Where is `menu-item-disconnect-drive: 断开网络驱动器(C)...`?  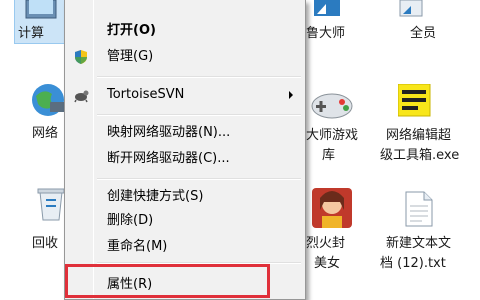
menu-item-disconnect-drive: 断开网络驱动器(C)... is located at coordinates (185, 159).